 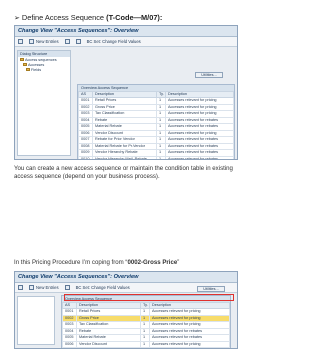 What do you see at coordinates (149, 297) in the screenshot?
I see `selection-highlight-box` at bounding box center [149, 297].